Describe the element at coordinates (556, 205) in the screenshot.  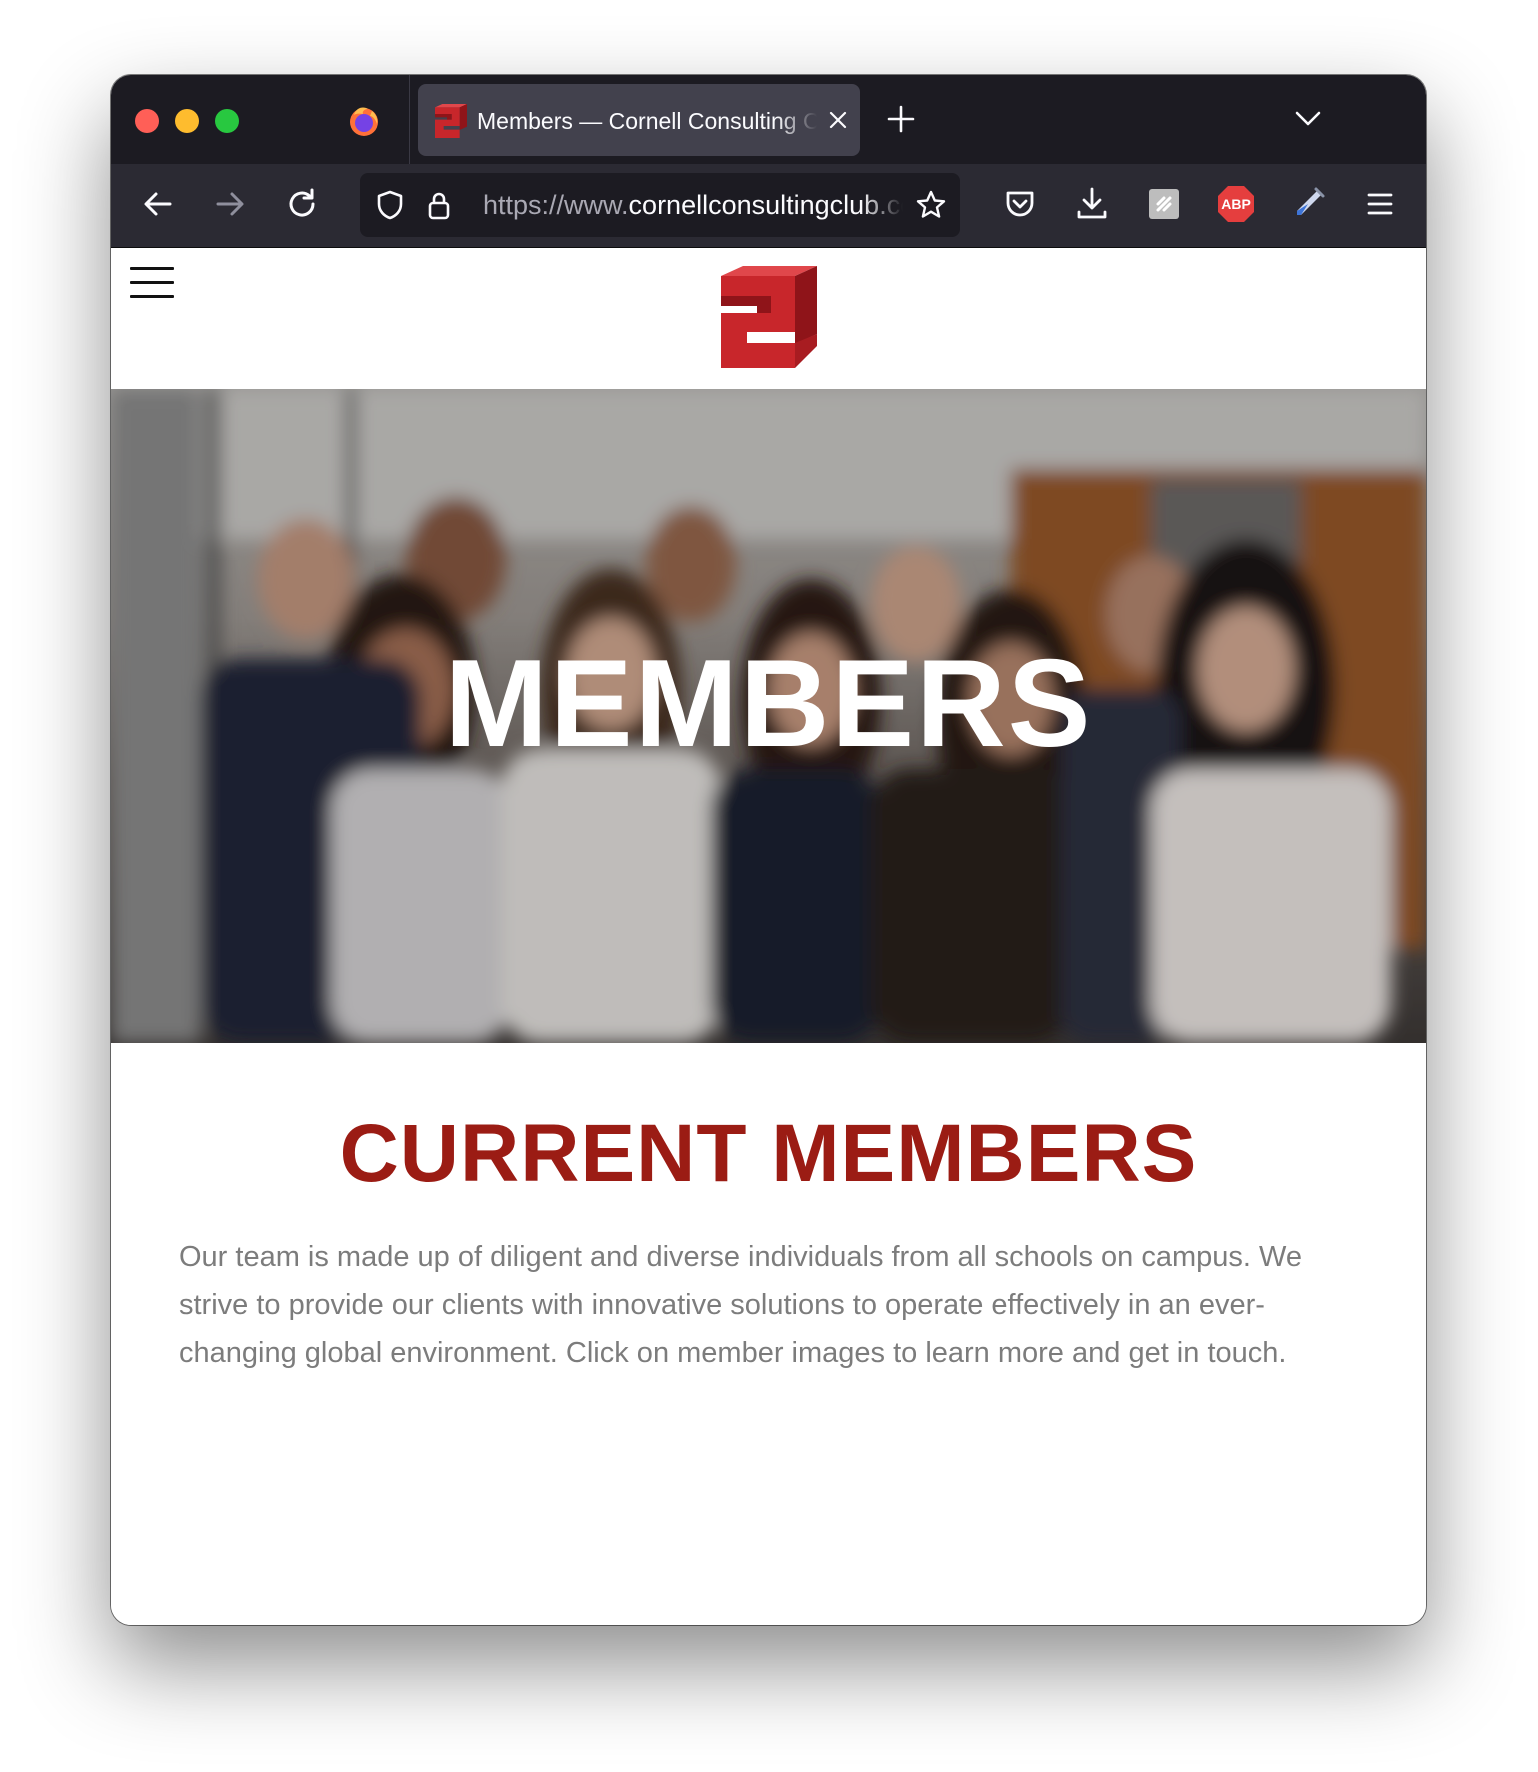
I see `url-scheme: https://www.` at that location.